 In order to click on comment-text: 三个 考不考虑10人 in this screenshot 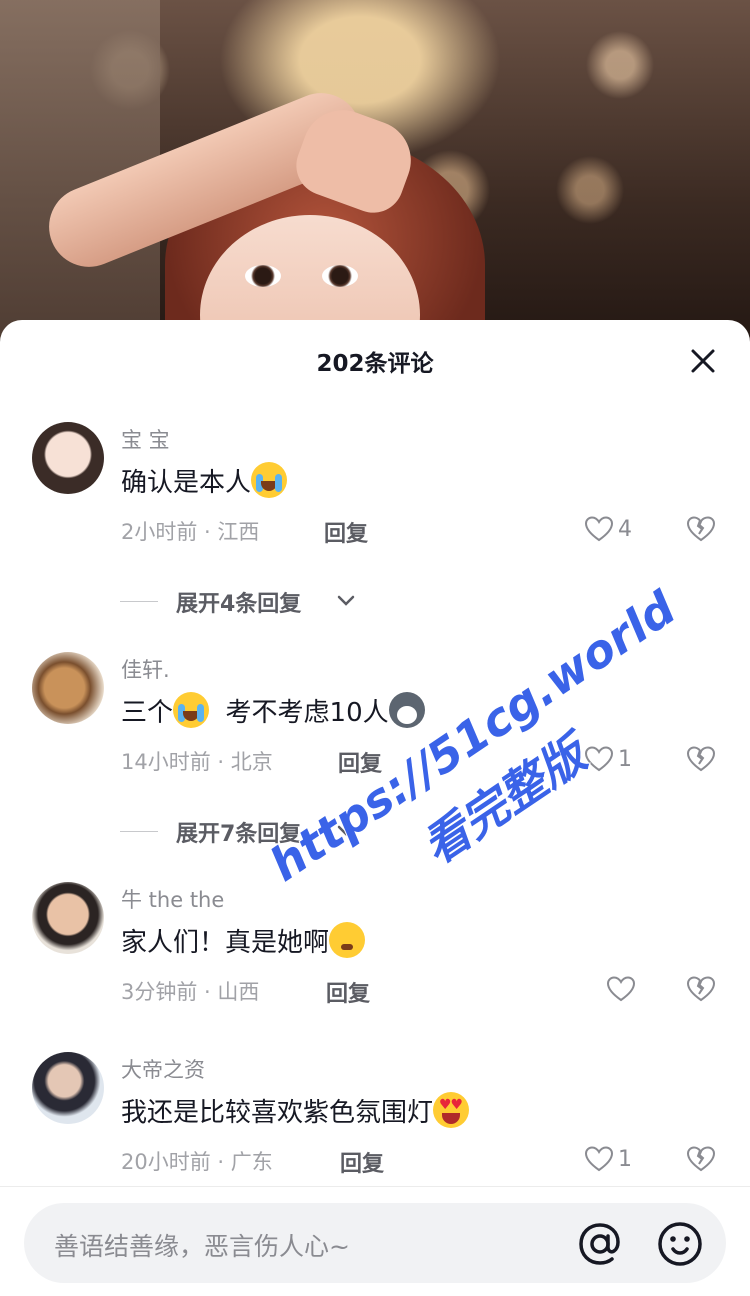, I will do `click(273, 710)`.